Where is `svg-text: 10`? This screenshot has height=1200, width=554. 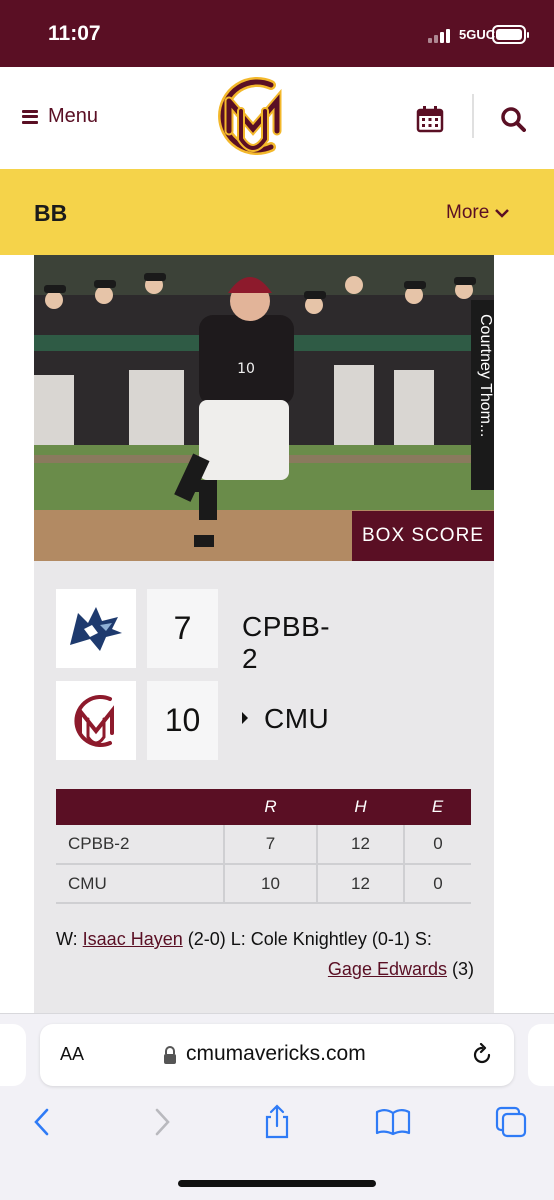 svg-text: 10 is located at coordinates (246, 369).